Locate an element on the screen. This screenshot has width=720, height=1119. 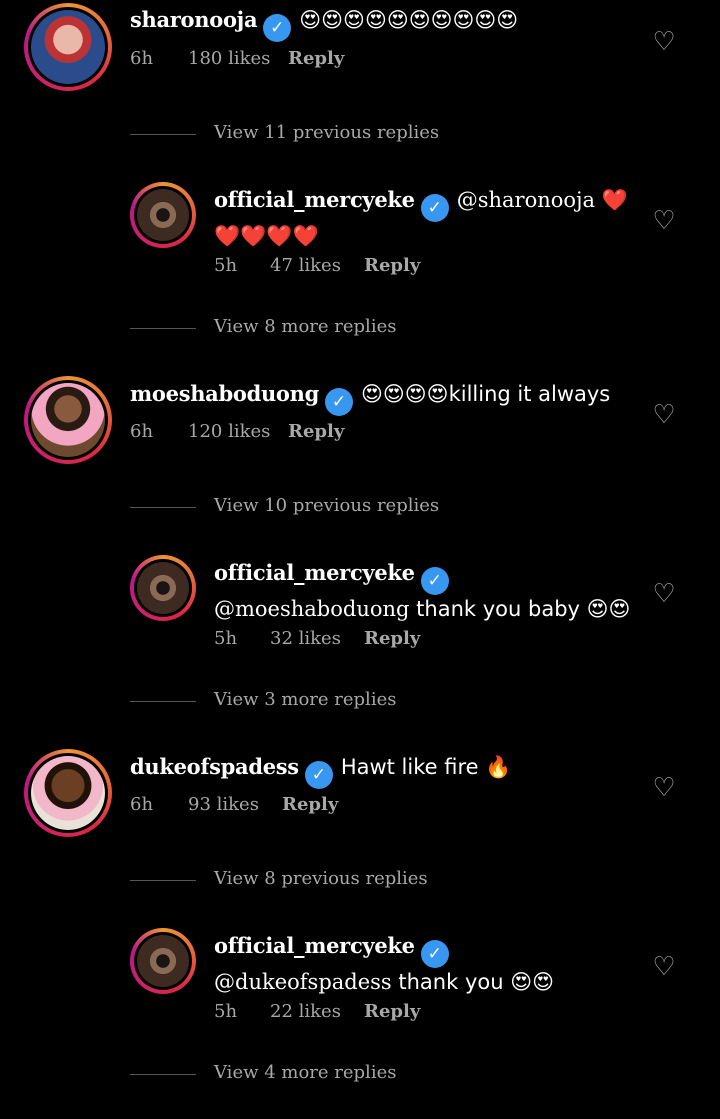
reply-text: thank you 😍😍 is located at coordinates (476, 982).